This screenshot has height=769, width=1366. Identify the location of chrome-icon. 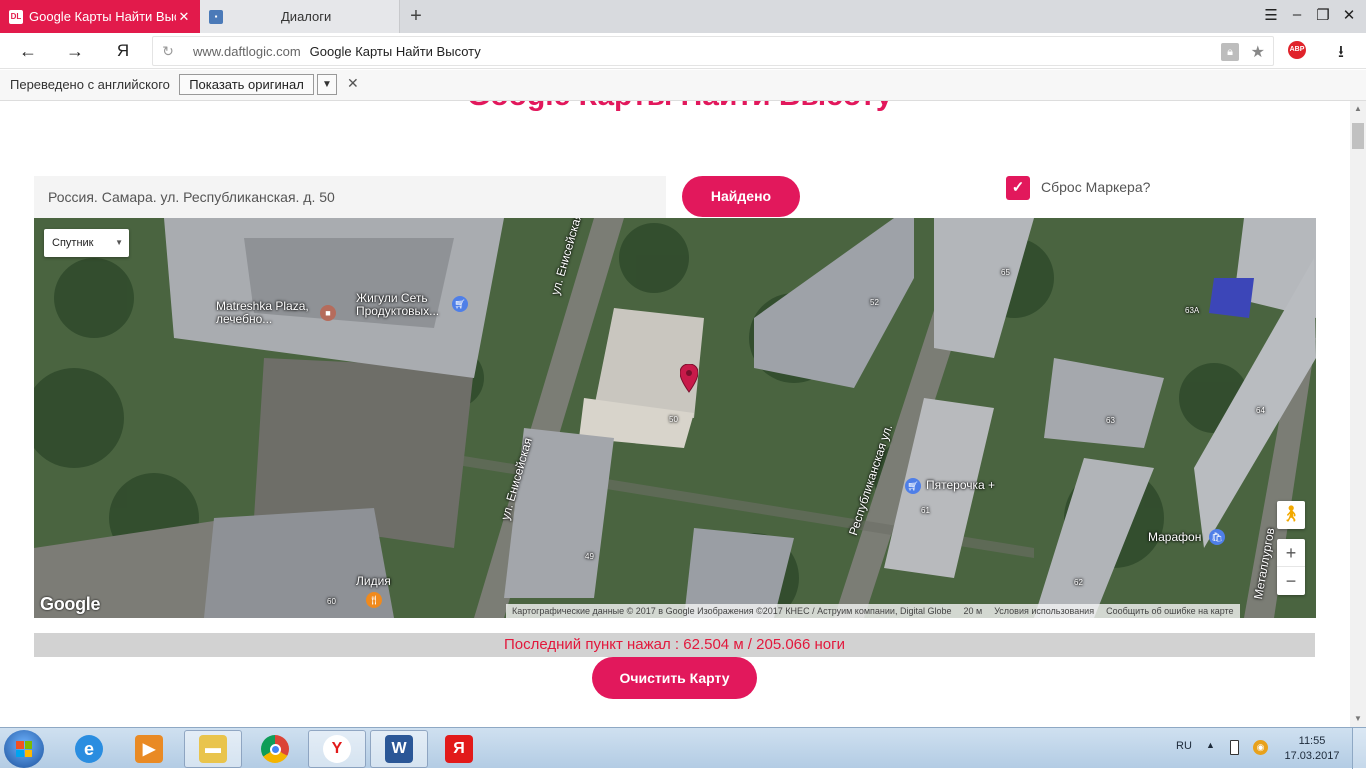
(275, 749).